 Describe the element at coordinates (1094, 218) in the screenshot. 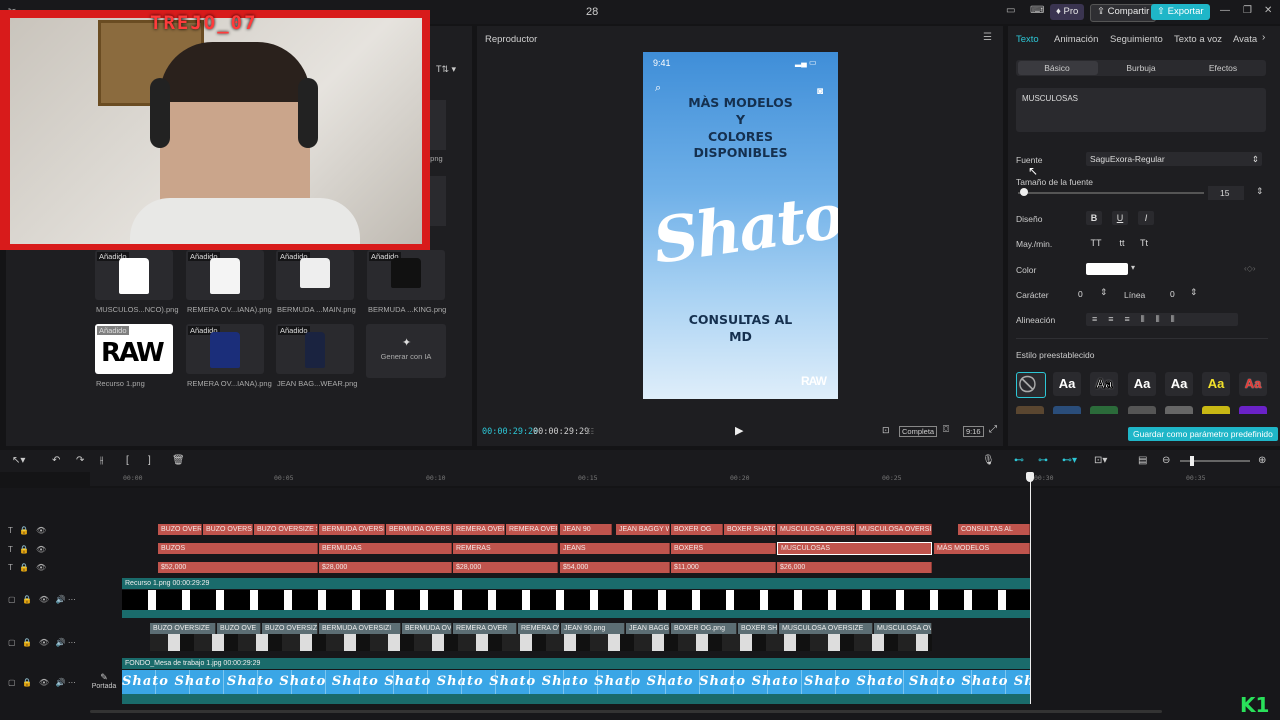

I see `bold-button: B` at that location.